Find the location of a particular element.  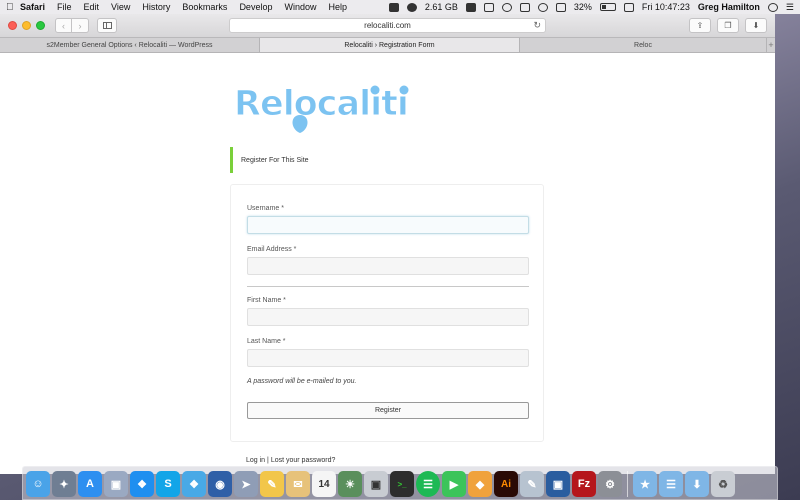

login-link: Log in is located at coordinates (255, 460).